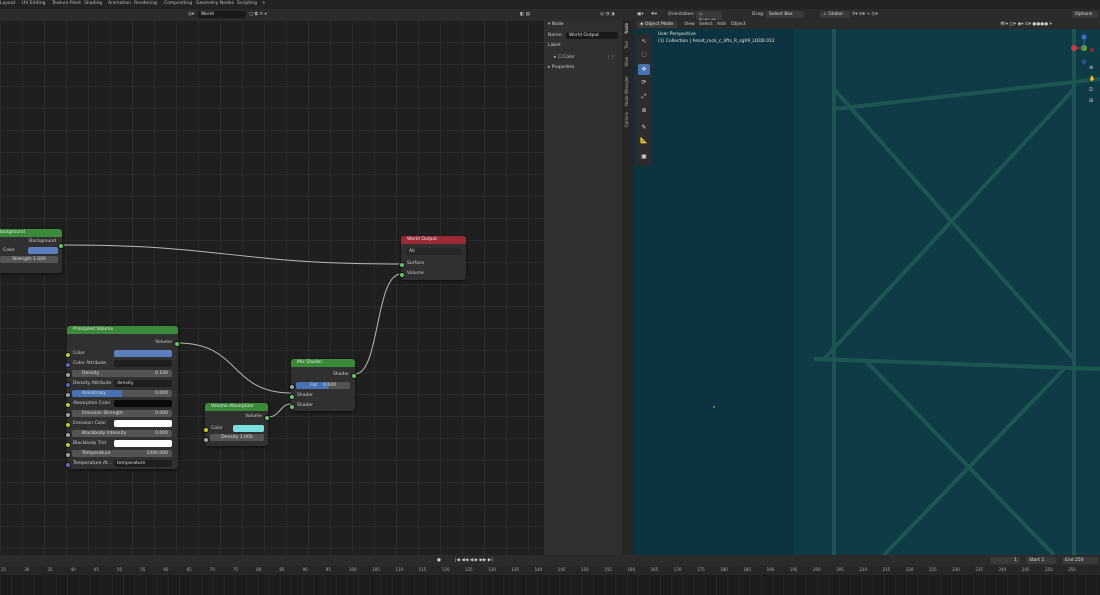 Image resolution: width=1100 pixels, height=595 pixels. Describe the element at coordinates (592, 35) in the screenshot. I see `name-field: World Output` at that location.